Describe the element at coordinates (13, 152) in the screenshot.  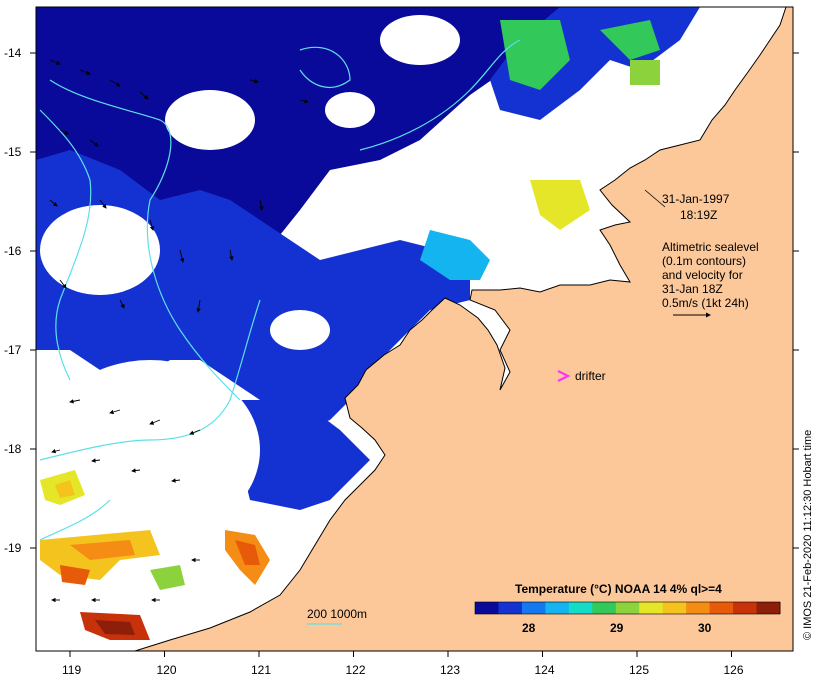
I see `y-tick-label: -15` at that location.